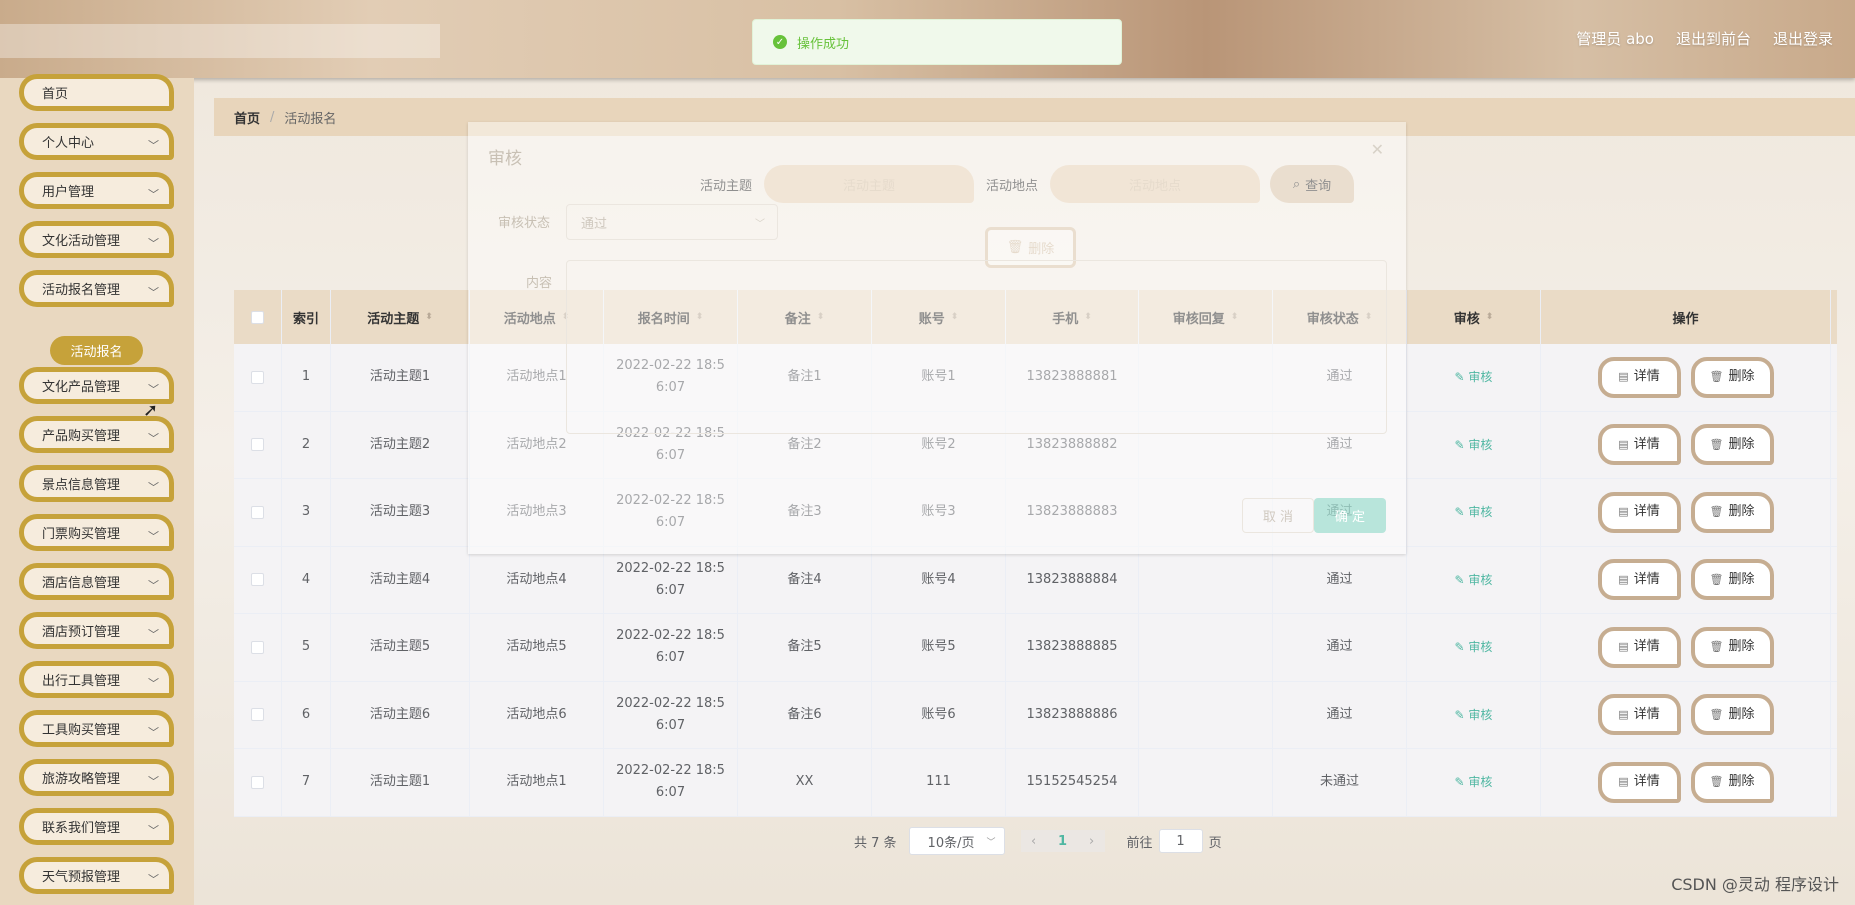 The height and width of the screenshot is (905, 1855). What do you see at coordinates (804, 444) in the screenshot?
I see `cell-text: 备注2` at bounding box center [804, 444].